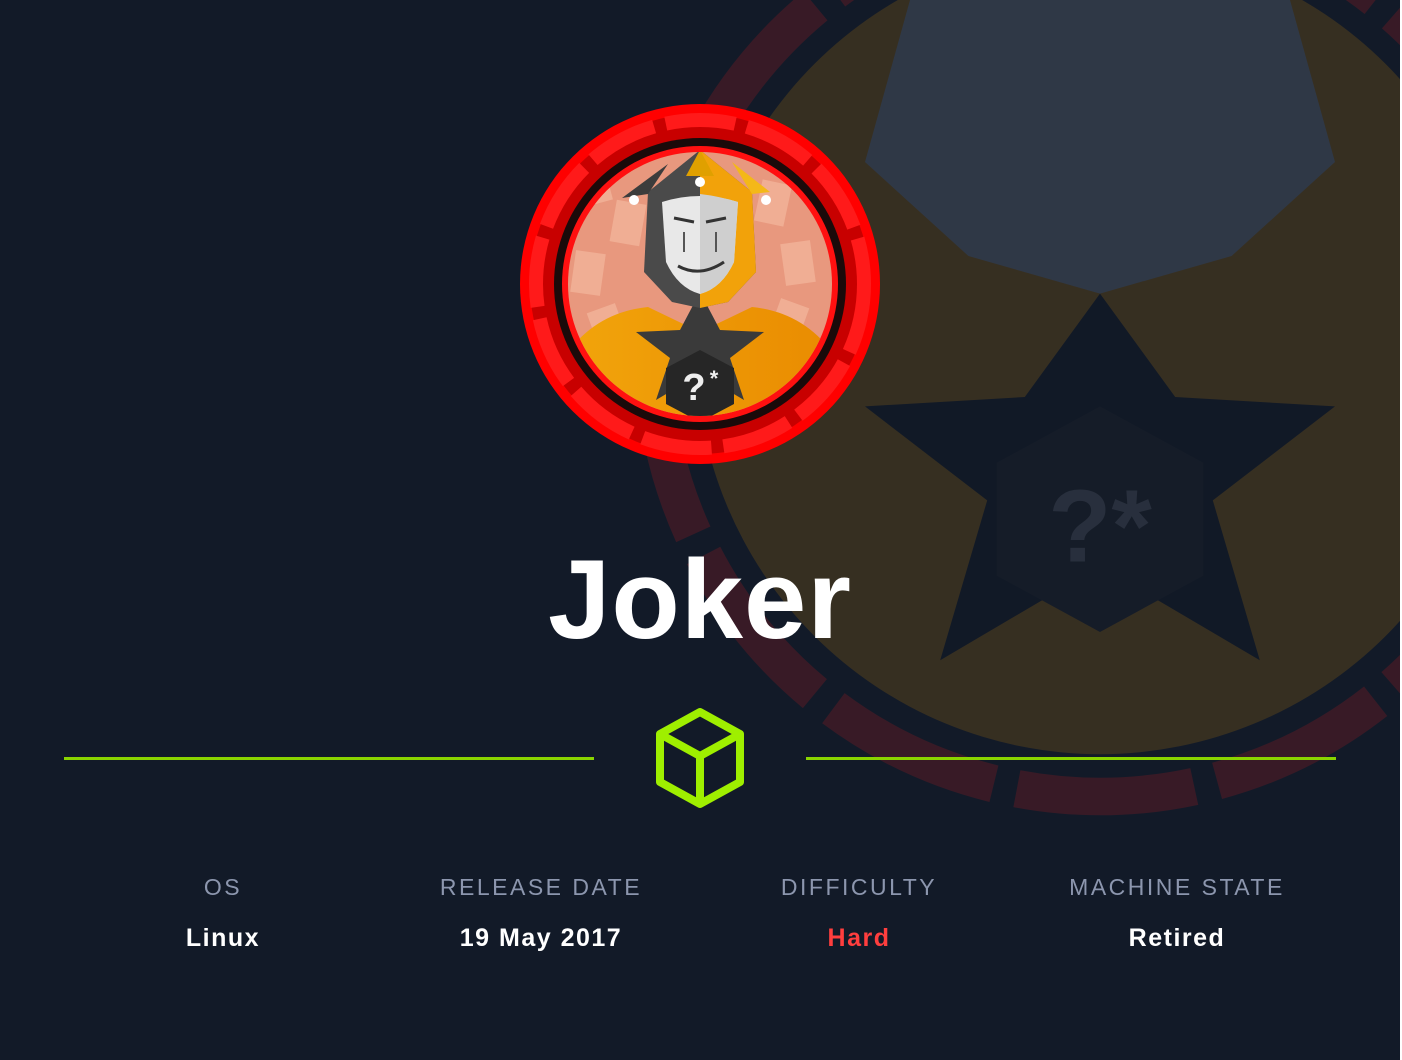 The image size is (1402, 1060). I want to click on cube-icon, so click(700, 758).